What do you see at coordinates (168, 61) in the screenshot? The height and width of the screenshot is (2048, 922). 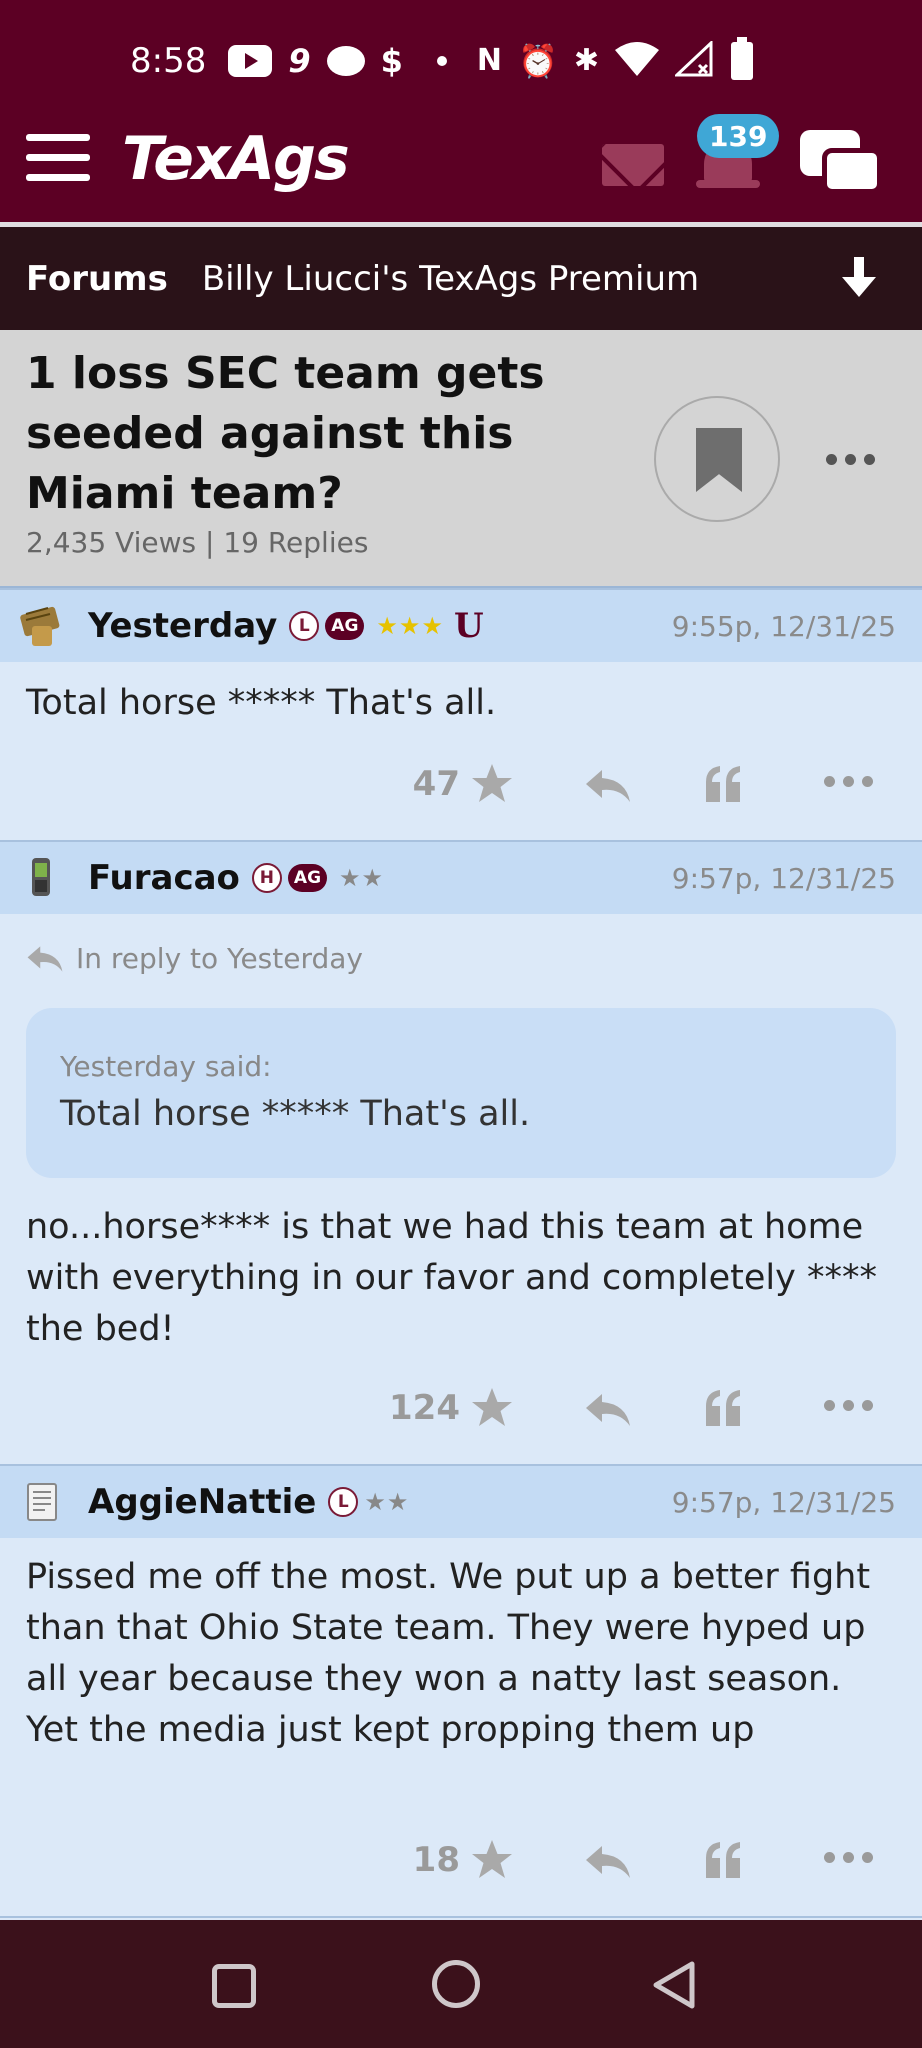 I see `status-time: 8:58` at bounding box center [168, 61].